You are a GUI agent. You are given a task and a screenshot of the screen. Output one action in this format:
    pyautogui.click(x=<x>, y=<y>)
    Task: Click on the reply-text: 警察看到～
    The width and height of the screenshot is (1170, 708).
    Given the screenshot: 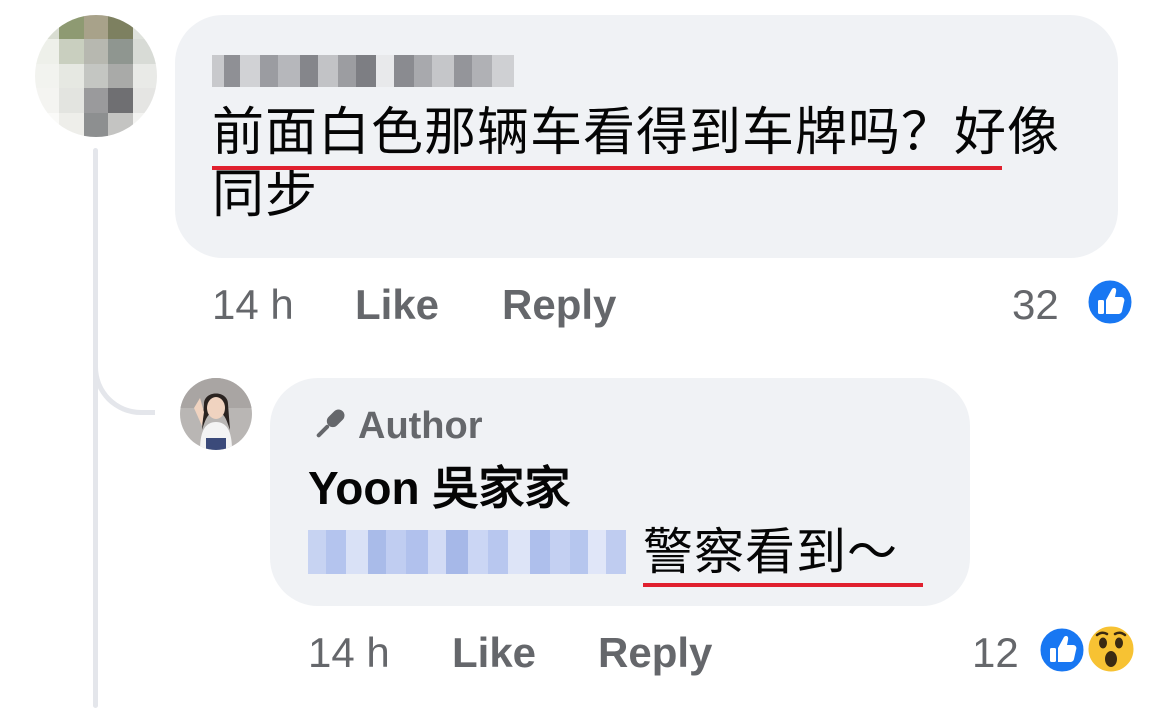 What is the action you would take?
    pyautogui.click(x=770, y=552)
    